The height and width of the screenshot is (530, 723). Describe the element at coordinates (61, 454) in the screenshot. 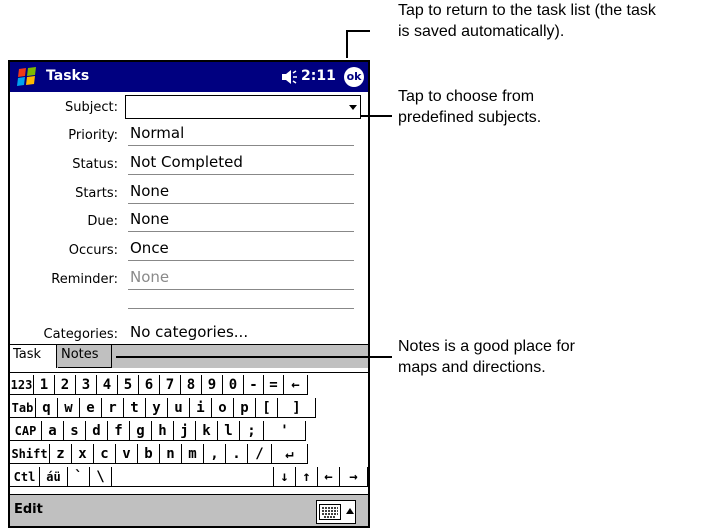

I see `key: z` at that location.